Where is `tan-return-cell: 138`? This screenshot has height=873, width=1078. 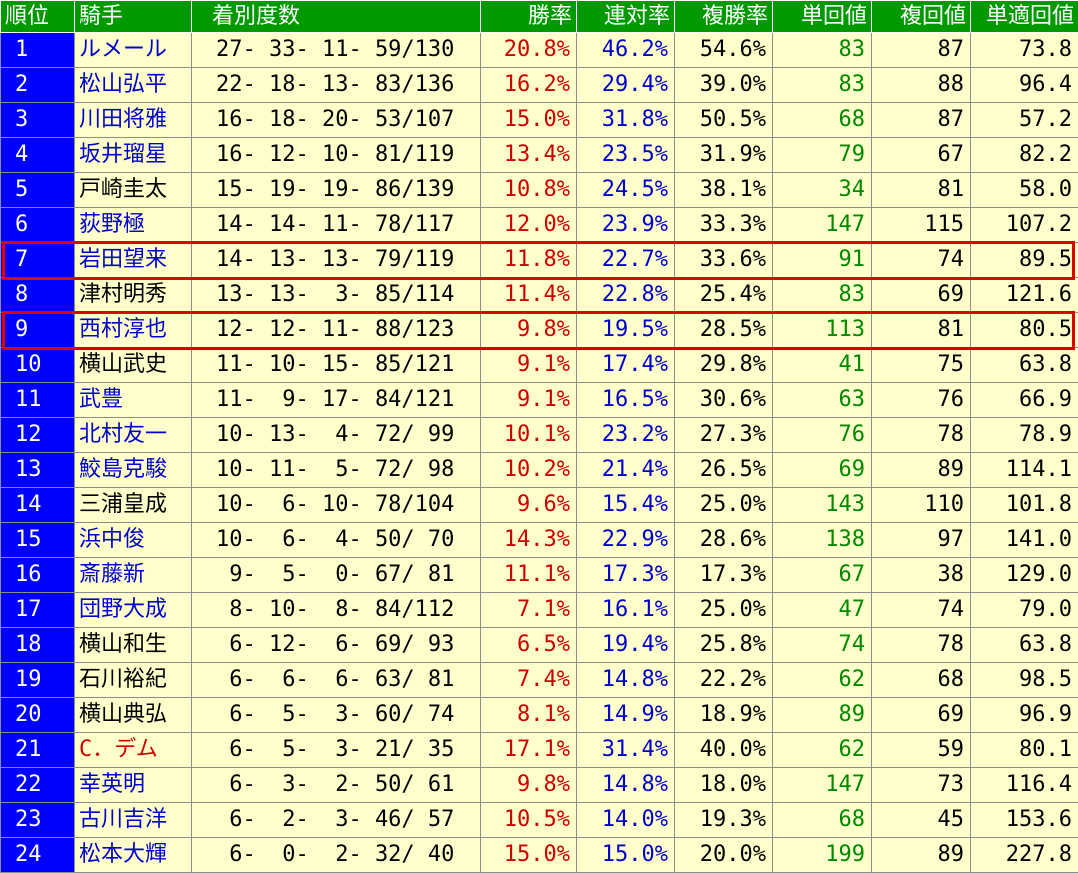
tan-return-cell: 138 is located at coordinates (822, 540).